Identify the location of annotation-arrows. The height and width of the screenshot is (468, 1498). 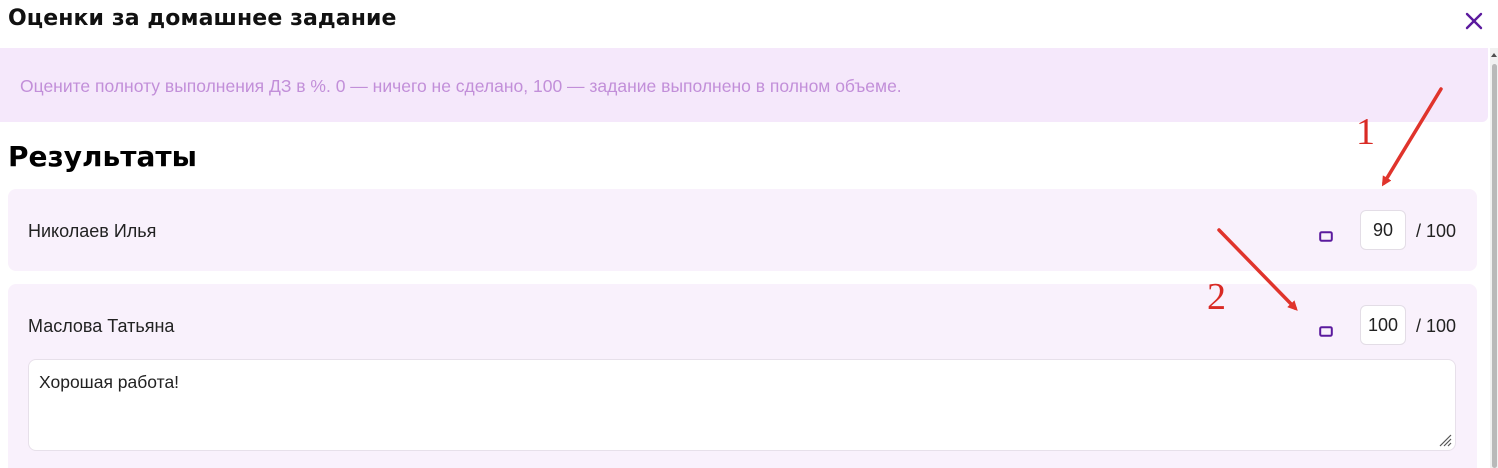
(1330, 199).